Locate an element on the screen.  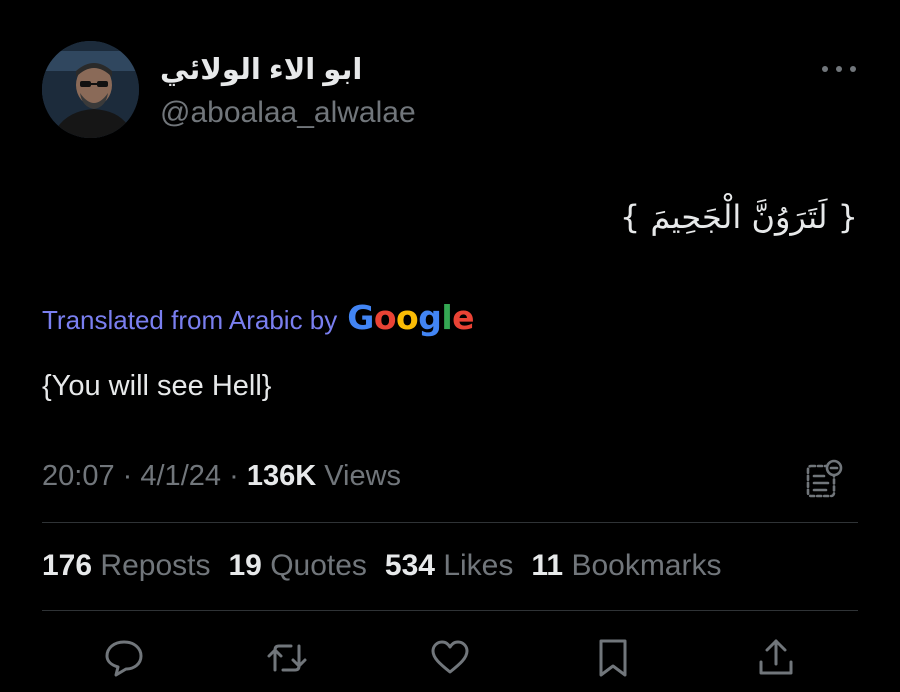
action-bar is located at coordinates (450, 657).